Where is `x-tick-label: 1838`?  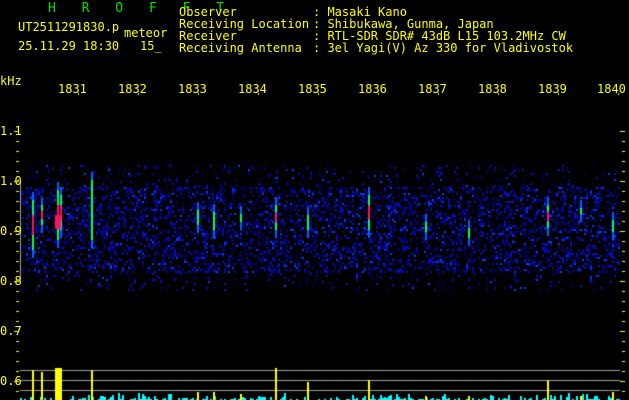
x-tick-label: 1838 is located at coordinates (492, 89).